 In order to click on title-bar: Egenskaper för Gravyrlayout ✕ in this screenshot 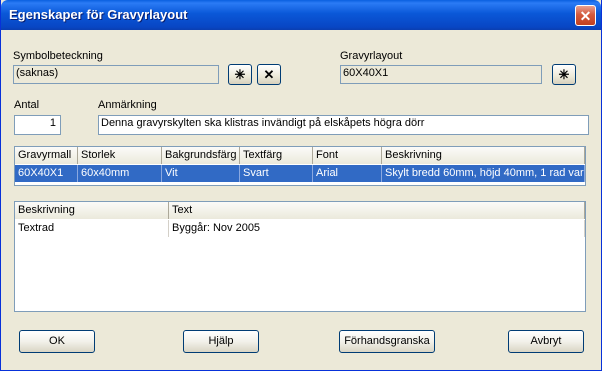, I will do `click(301, 15)`.